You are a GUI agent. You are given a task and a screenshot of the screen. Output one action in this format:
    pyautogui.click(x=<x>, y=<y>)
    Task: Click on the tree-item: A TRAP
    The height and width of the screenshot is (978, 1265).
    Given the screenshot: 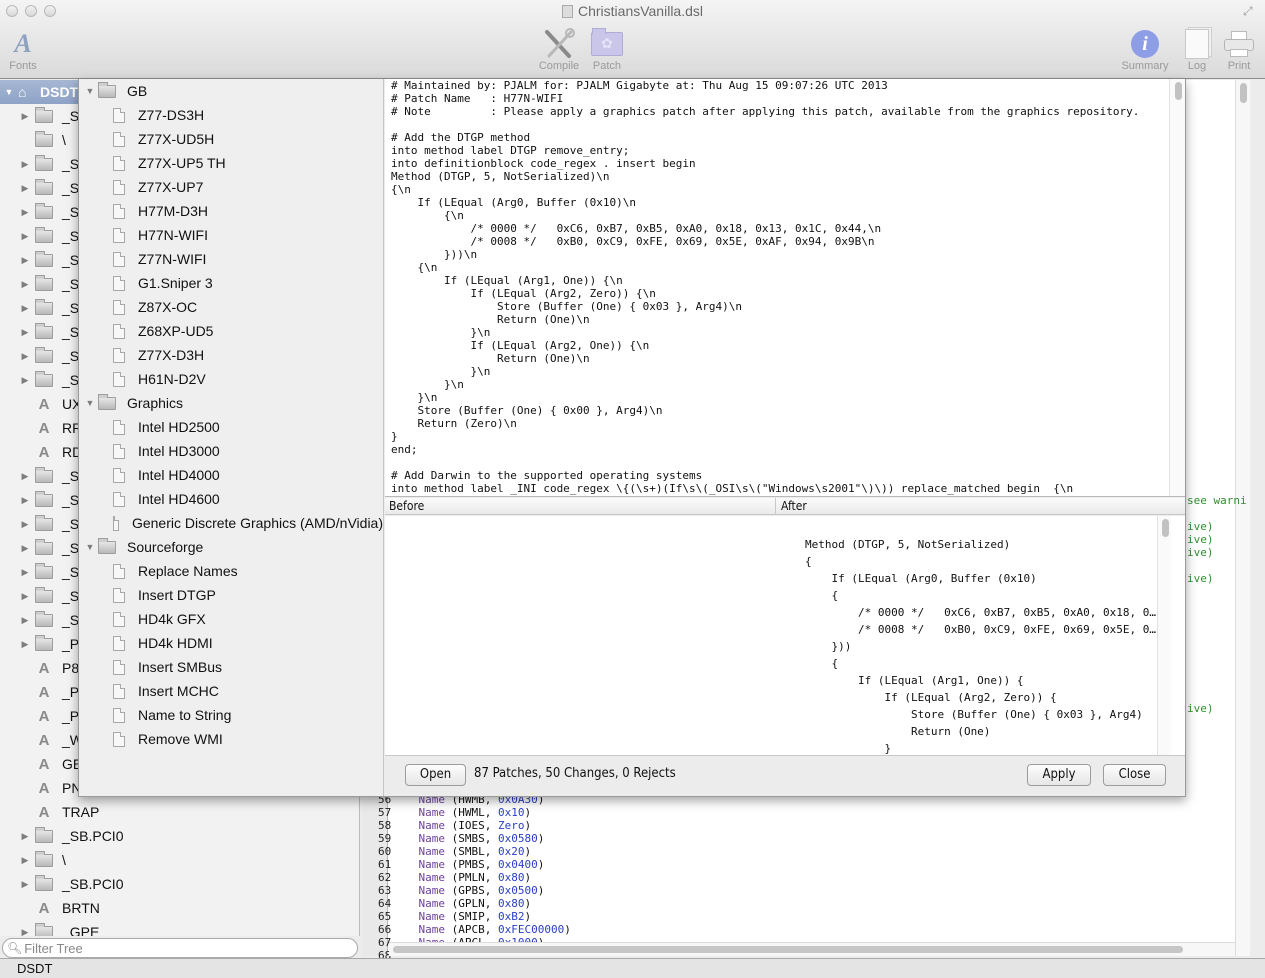 What is the action you would take?
    pyautogui.click(x=179, y=812)
    